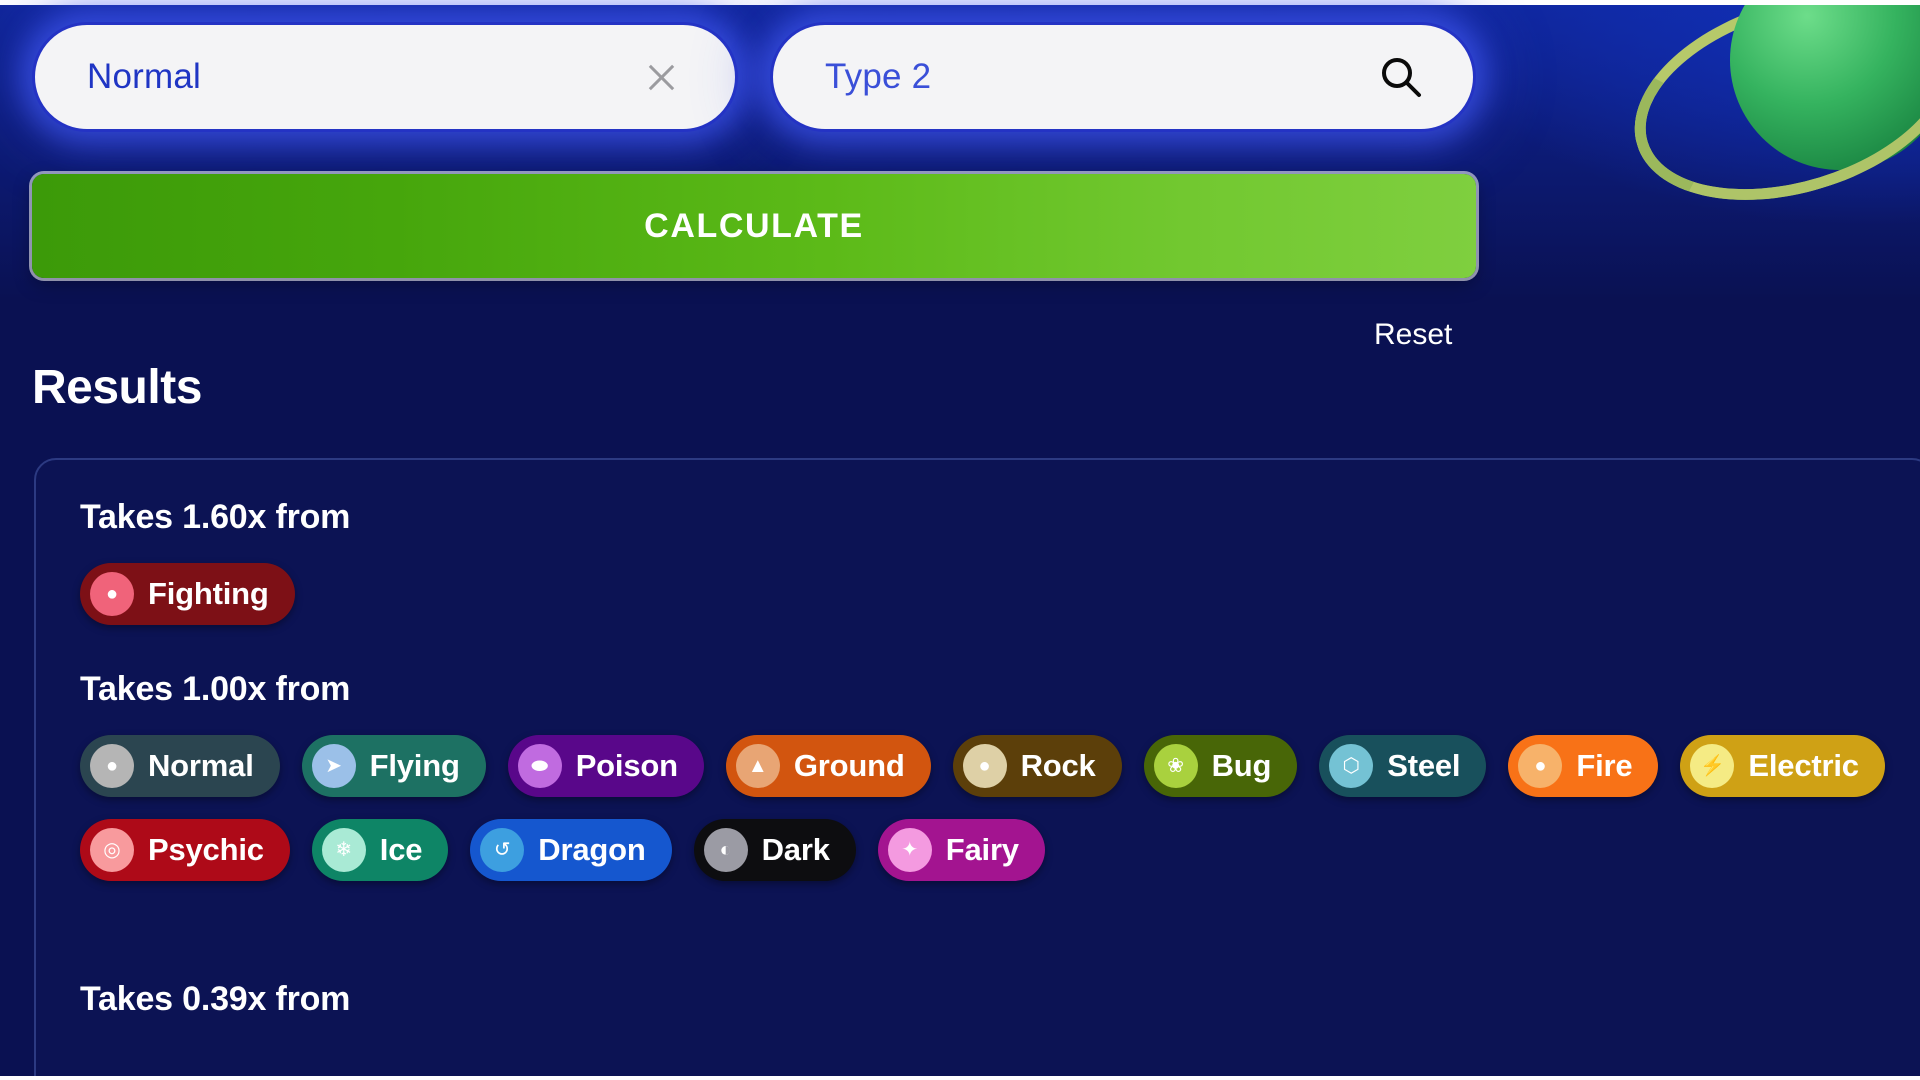 The width and height of the screenshot is (1920, 1080). I want to click on type-badge-label: Dragon, so click(592, 849).